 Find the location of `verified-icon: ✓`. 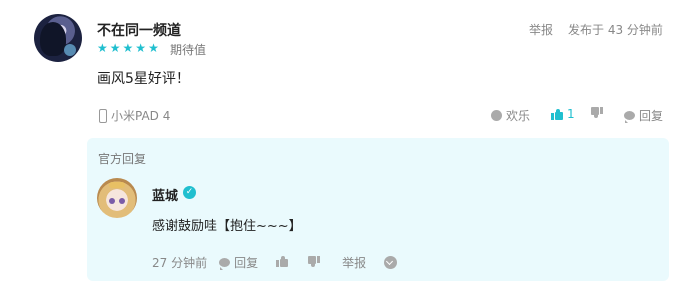

verified-icon: ✓ is located at coordinates (189, 192).